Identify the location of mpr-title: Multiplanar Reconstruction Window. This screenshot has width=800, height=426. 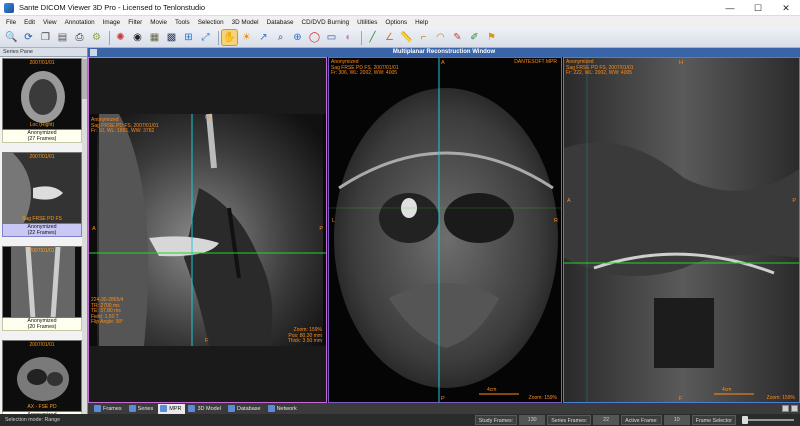
(444, 52).